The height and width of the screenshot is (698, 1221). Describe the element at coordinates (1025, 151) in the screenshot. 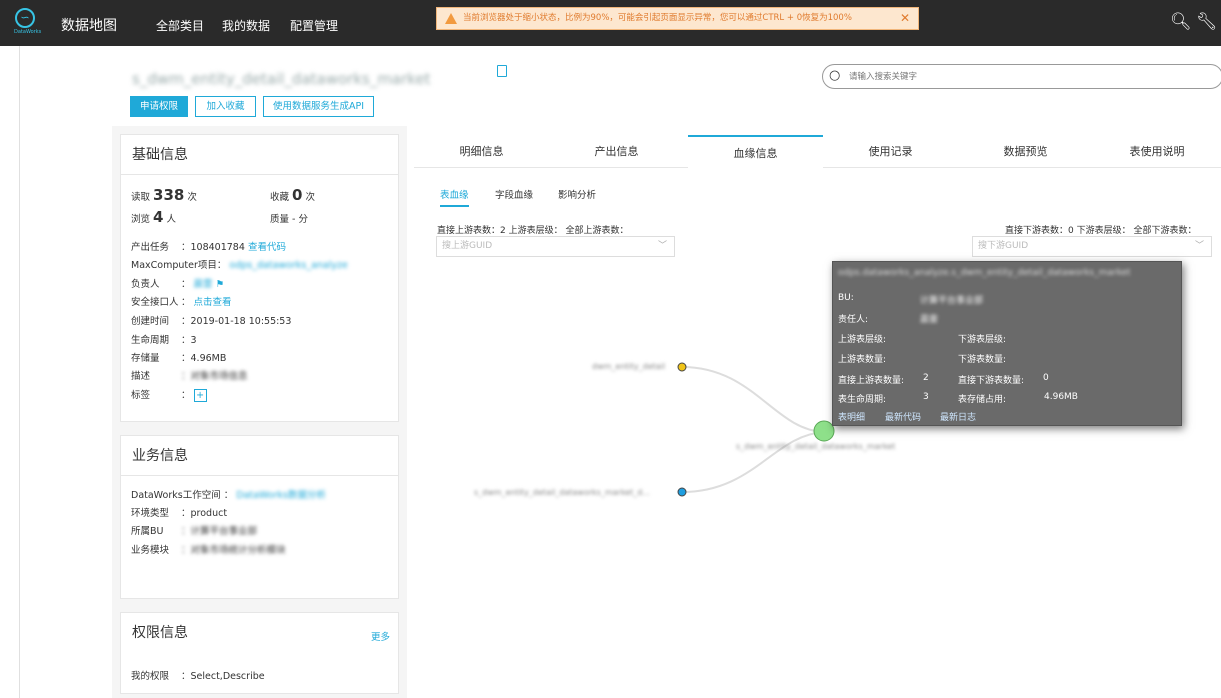

I see `tab-data-preview: 数据预览` at that location.